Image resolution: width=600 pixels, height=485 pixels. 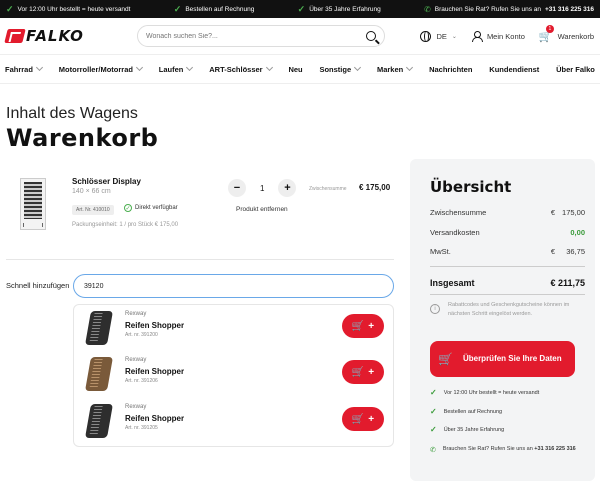 I want to click on nav-label: Nachrichten, so click(x=451, y=69).